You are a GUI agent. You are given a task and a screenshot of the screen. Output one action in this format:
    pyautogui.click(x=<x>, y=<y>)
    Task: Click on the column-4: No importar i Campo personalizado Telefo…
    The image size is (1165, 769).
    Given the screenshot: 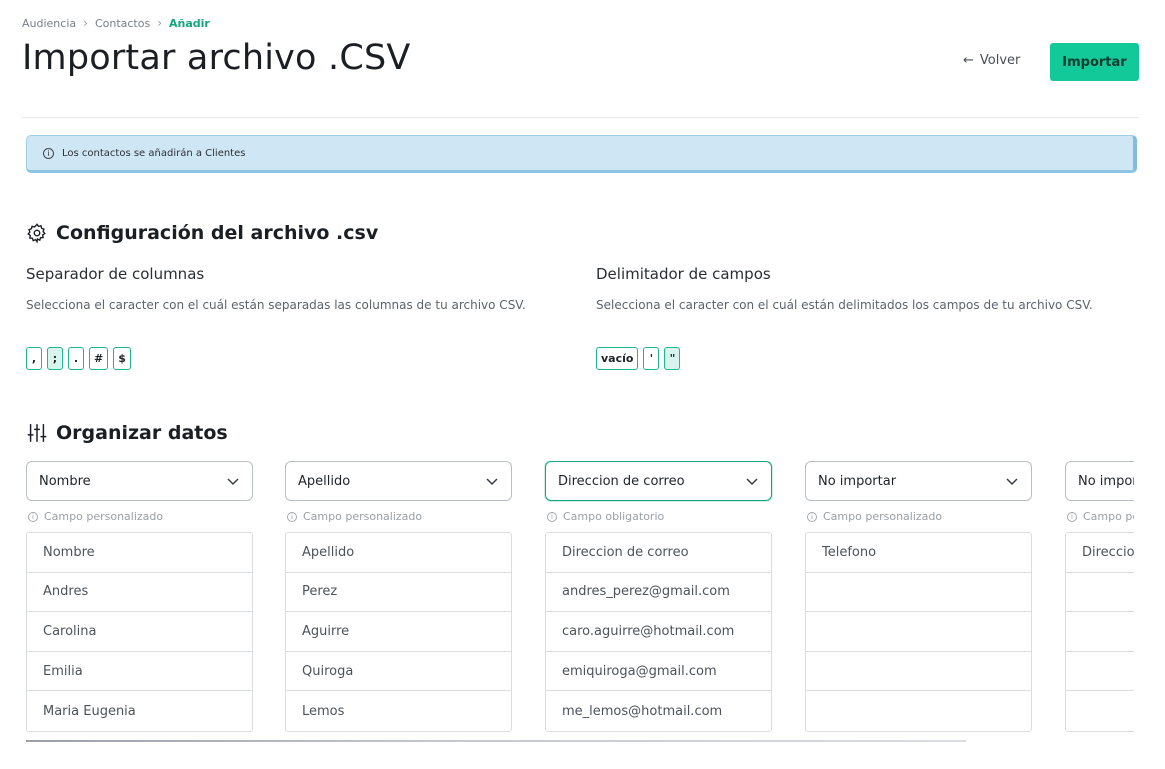 What is the action you would take?
    pyautogui.click(x=918, y=596)
    